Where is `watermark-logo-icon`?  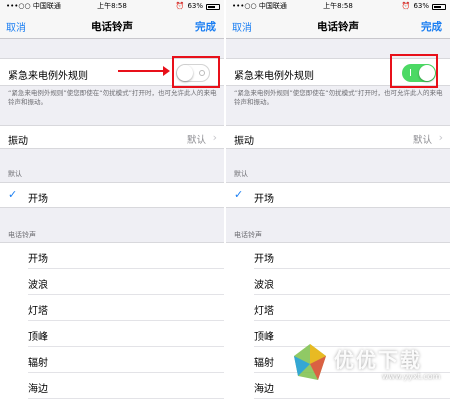
watermark-logo-icon is located at coordinates (310, 362).